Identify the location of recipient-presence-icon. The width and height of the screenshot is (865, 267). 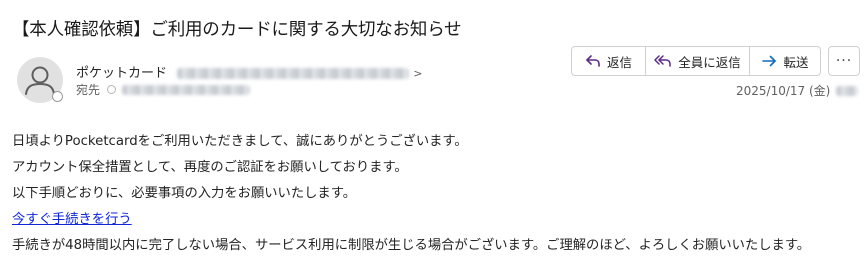
(112, 89).